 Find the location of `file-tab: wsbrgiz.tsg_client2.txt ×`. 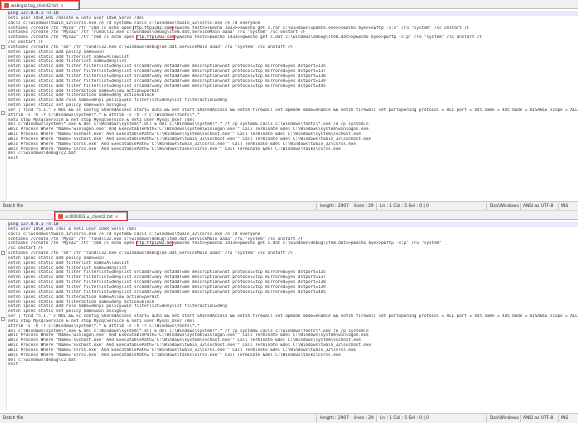

file-tab: wsbrgiz.tsg_client2.txt × is located at coordinates (40, 5).